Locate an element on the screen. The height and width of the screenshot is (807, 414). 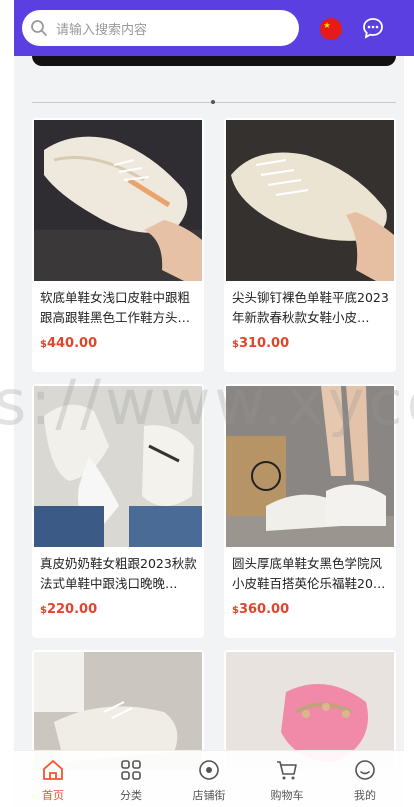
divider-dot is located at coordinates (213, 102).